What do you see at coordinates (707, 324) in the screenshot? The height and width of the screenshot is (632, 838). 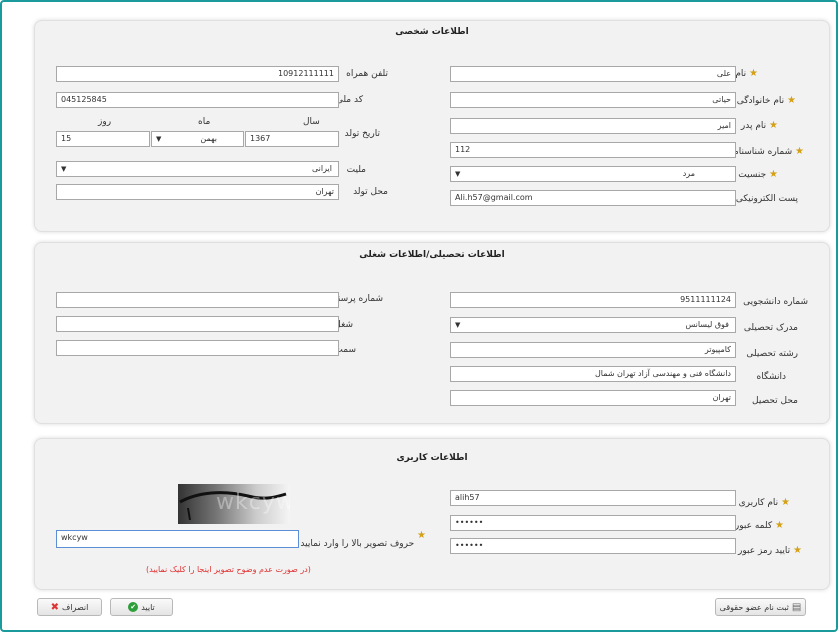 I see `degree-value: فوق لیسانس` at bounding box center [707, 324].